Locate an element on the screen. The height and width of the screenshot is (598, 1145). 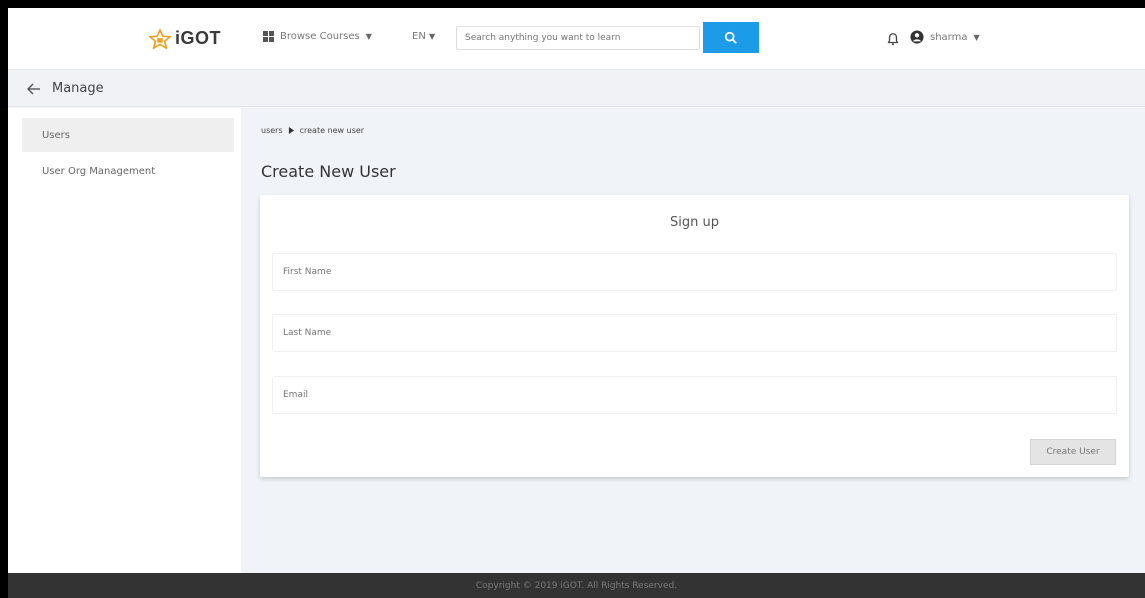
logo: iGOT is located at coordinates (185, 38).